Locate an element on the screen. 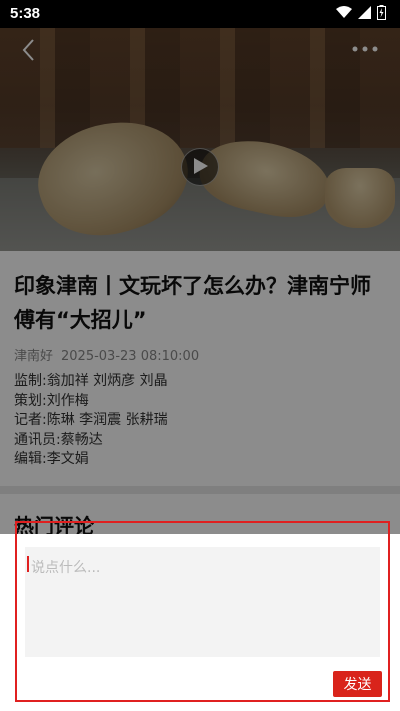 This screenshot has height=711, width=400. battery-icon is located at coordinates (381, 12).